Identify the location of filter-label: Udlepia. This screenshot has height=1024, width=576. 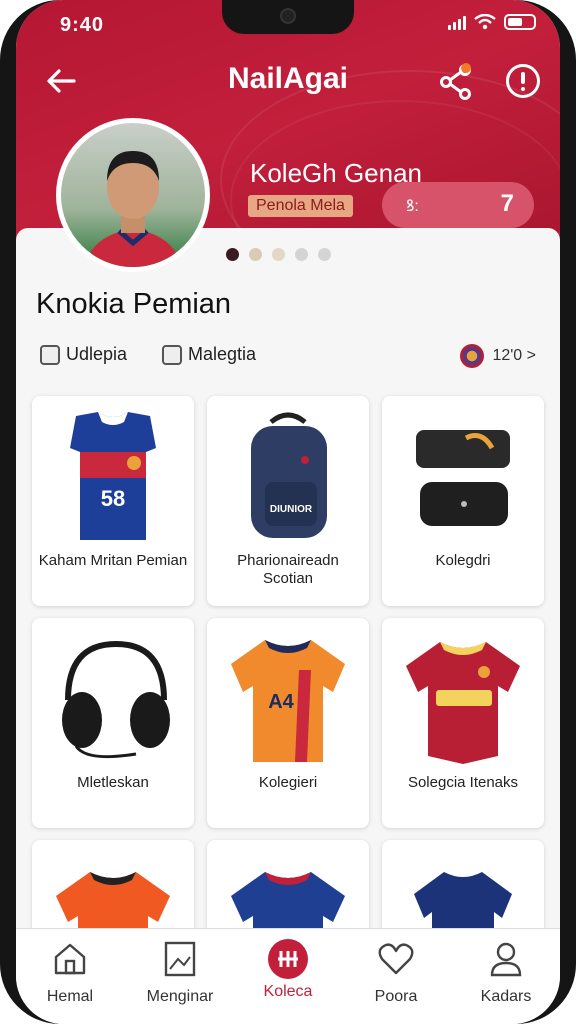
(97, 354).